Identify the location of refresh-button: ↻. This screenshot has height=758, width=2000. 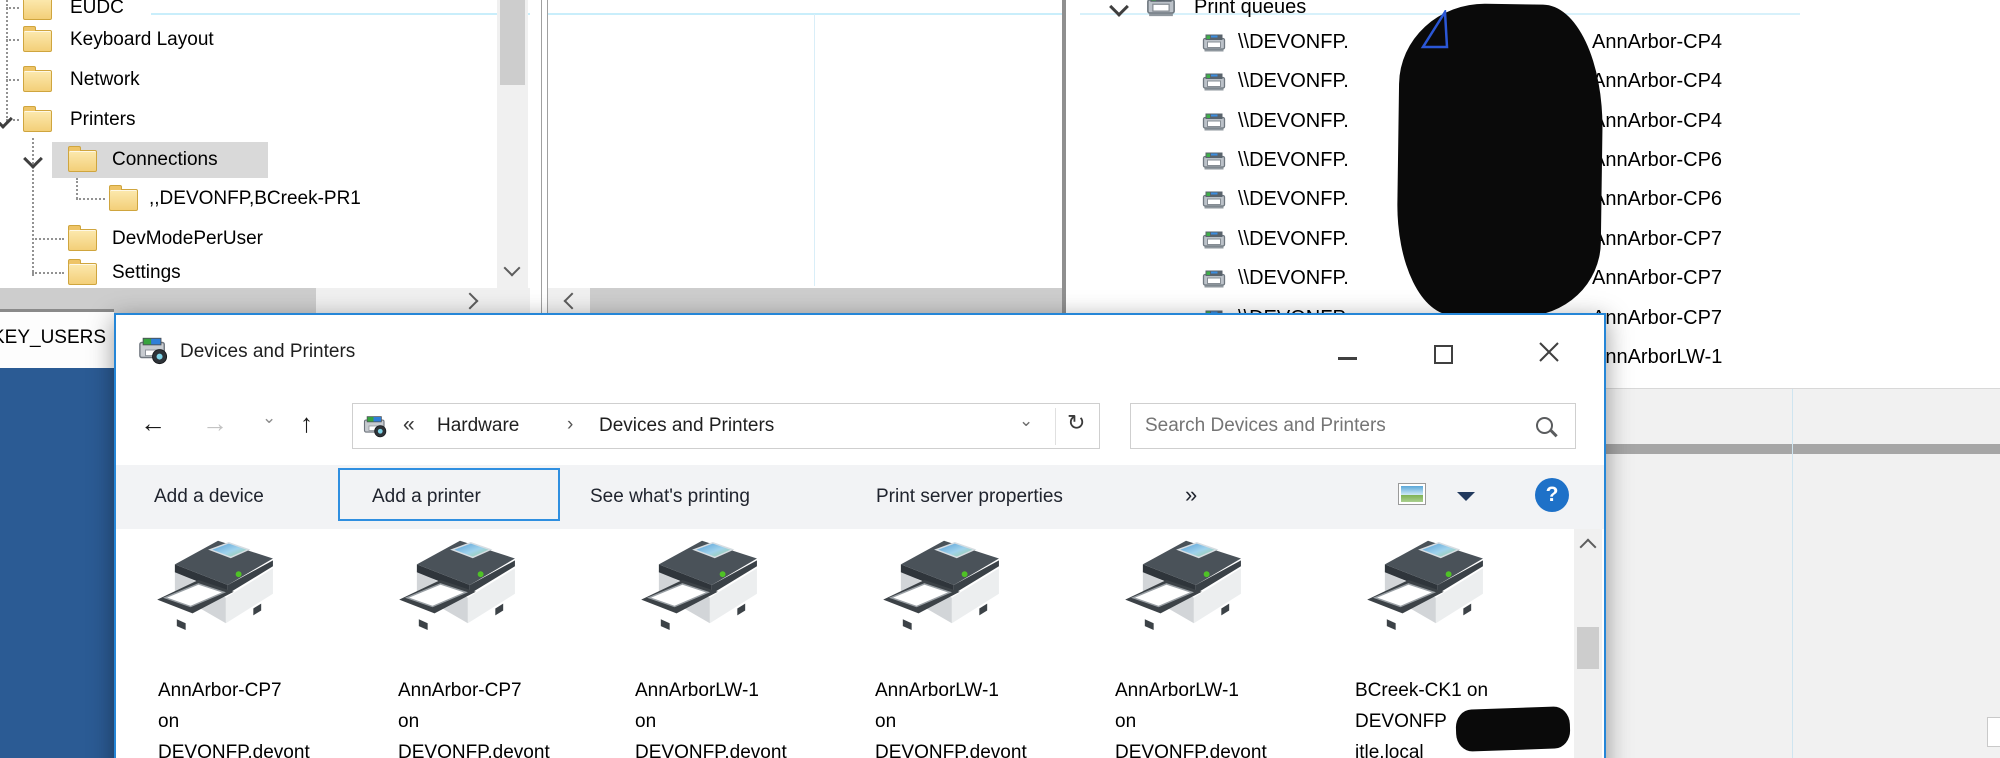
(1076, 423).